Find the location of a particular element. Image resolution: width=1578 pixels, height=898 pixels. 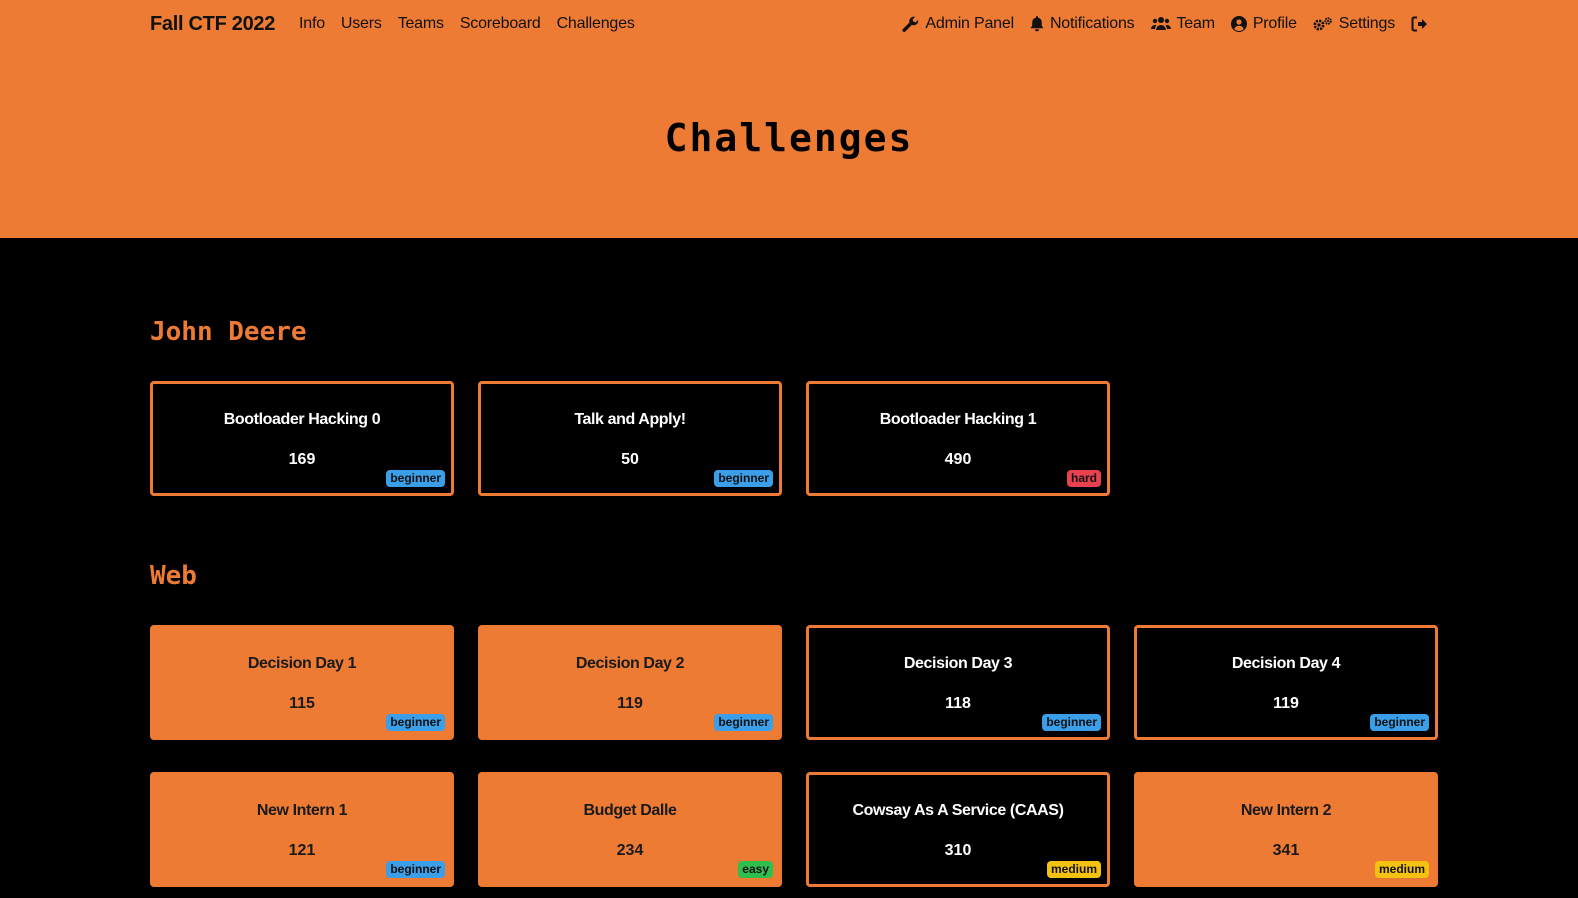

challenge-name: Decision Day 1 is located at coordinates (302, 663).